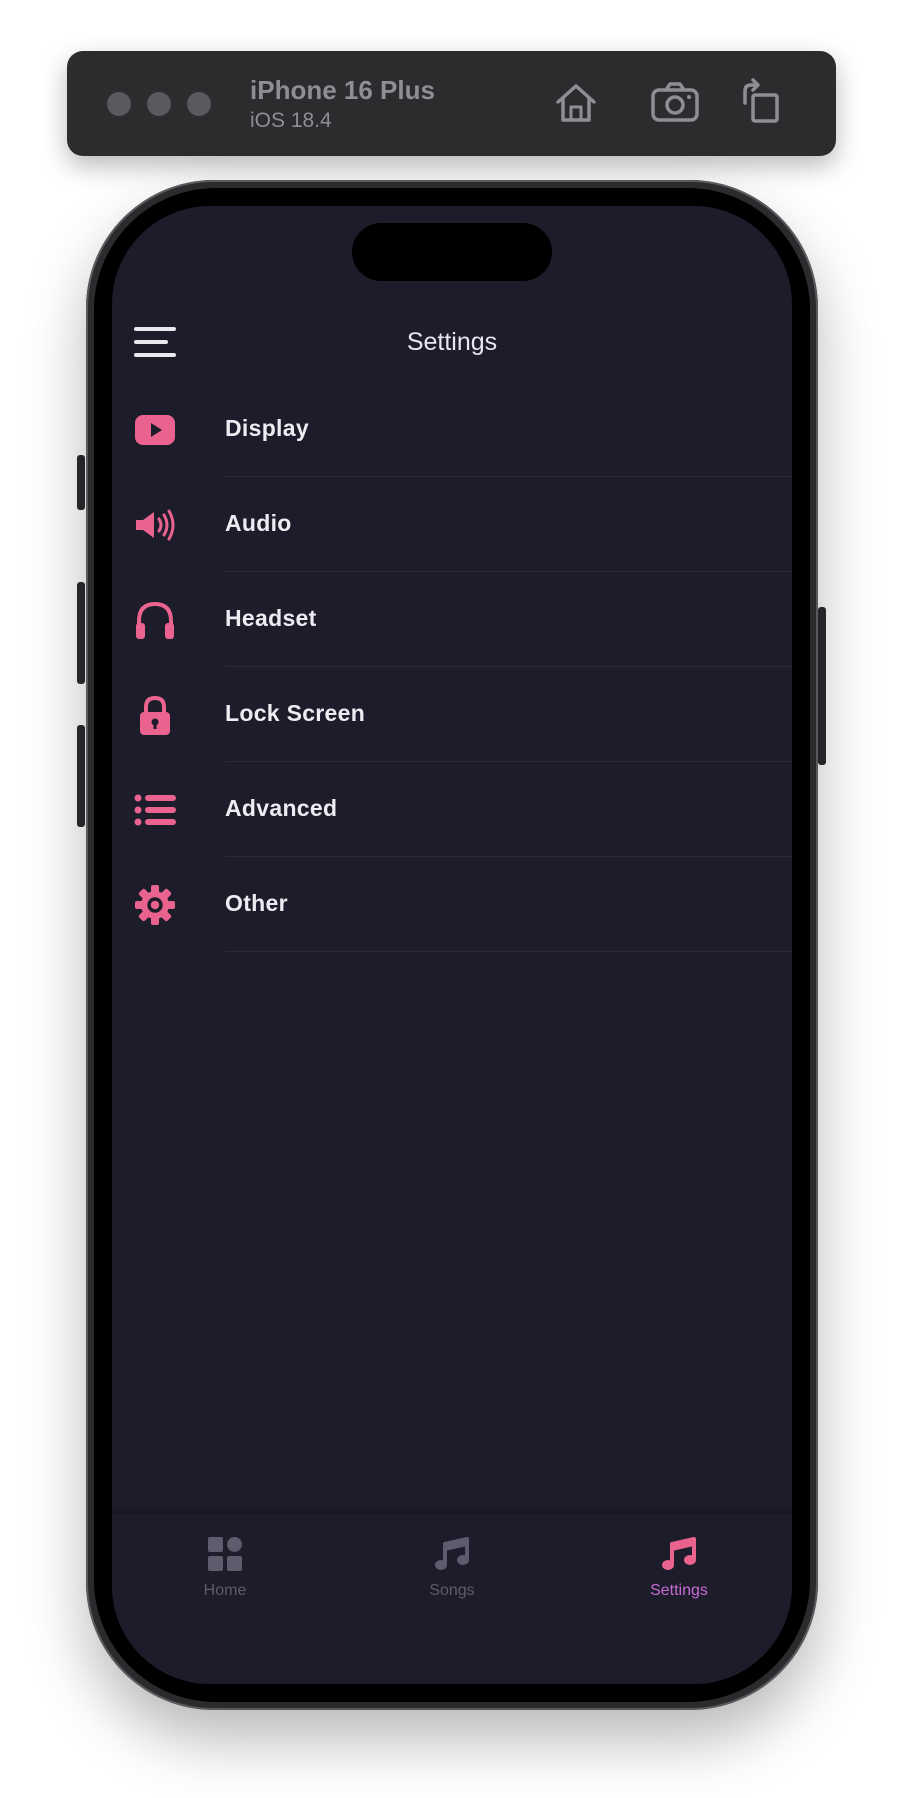 This screenshot has width=904, height=1798. What do you see at coordinates (452, 619) in the screenshot?
I see `settings-item-headset: Headset` at bounding box center [452, 619].